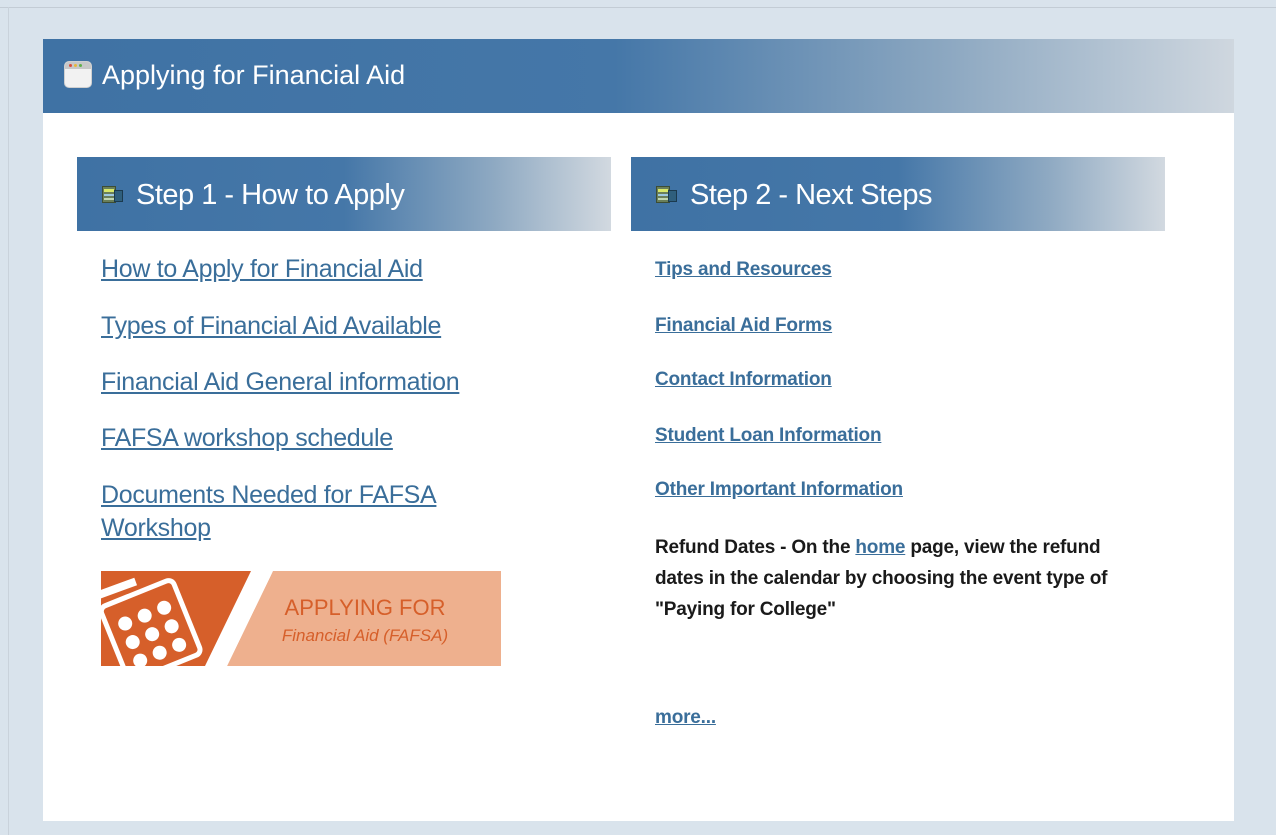 This screenshot has height=835, width=1276. I want to click on home-link: home, so click(880, 547).